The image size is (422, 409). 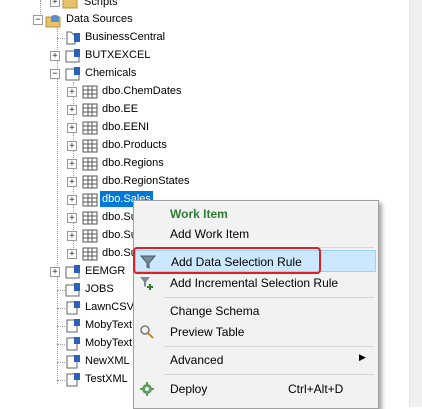 I want to click on menu-item-change-schema: Change Schema, so click(x=255, y=311).